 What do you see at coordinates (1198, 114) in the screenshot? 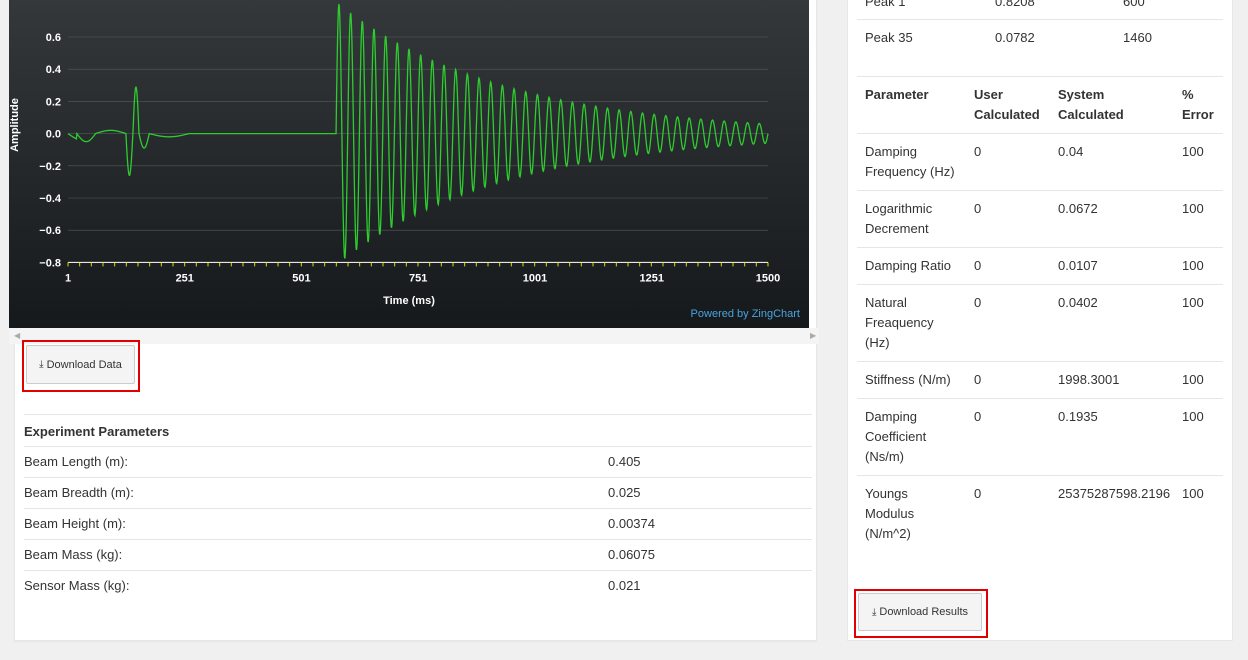
I see `header-error-2: Error` at bounding box center [1198, 114].